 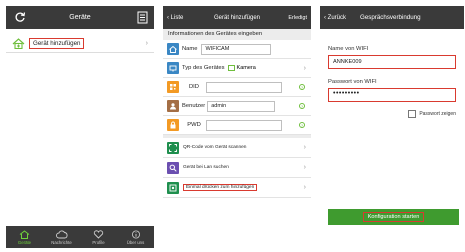 I want to click on back-label: Zurück, so click(x=337, y=17).